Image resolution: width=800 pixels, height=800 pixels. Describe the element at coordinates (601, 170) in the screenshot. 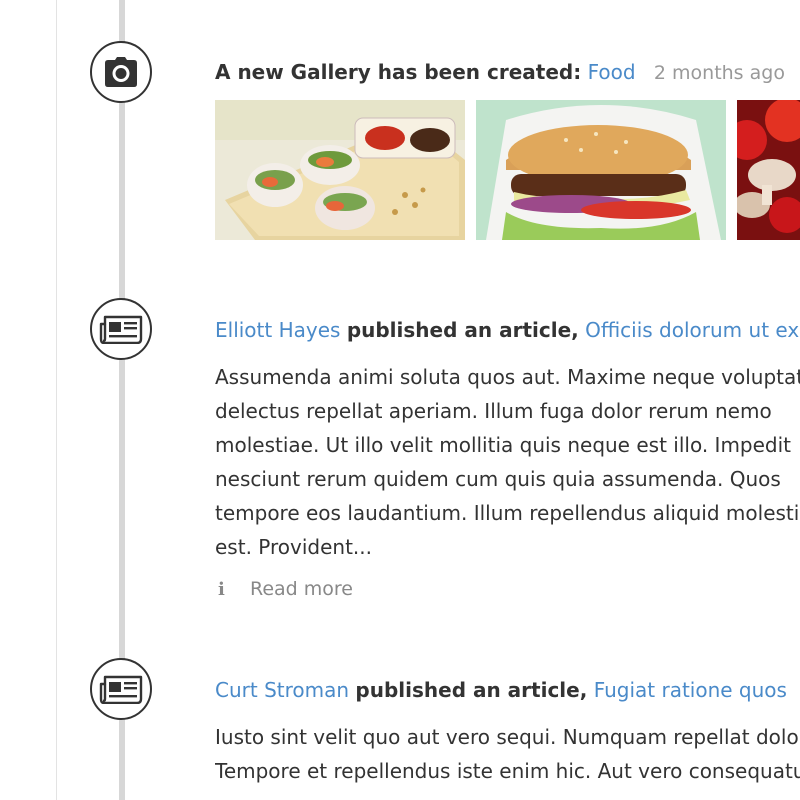

I see `gallery-thumbnail-burger` at that location.